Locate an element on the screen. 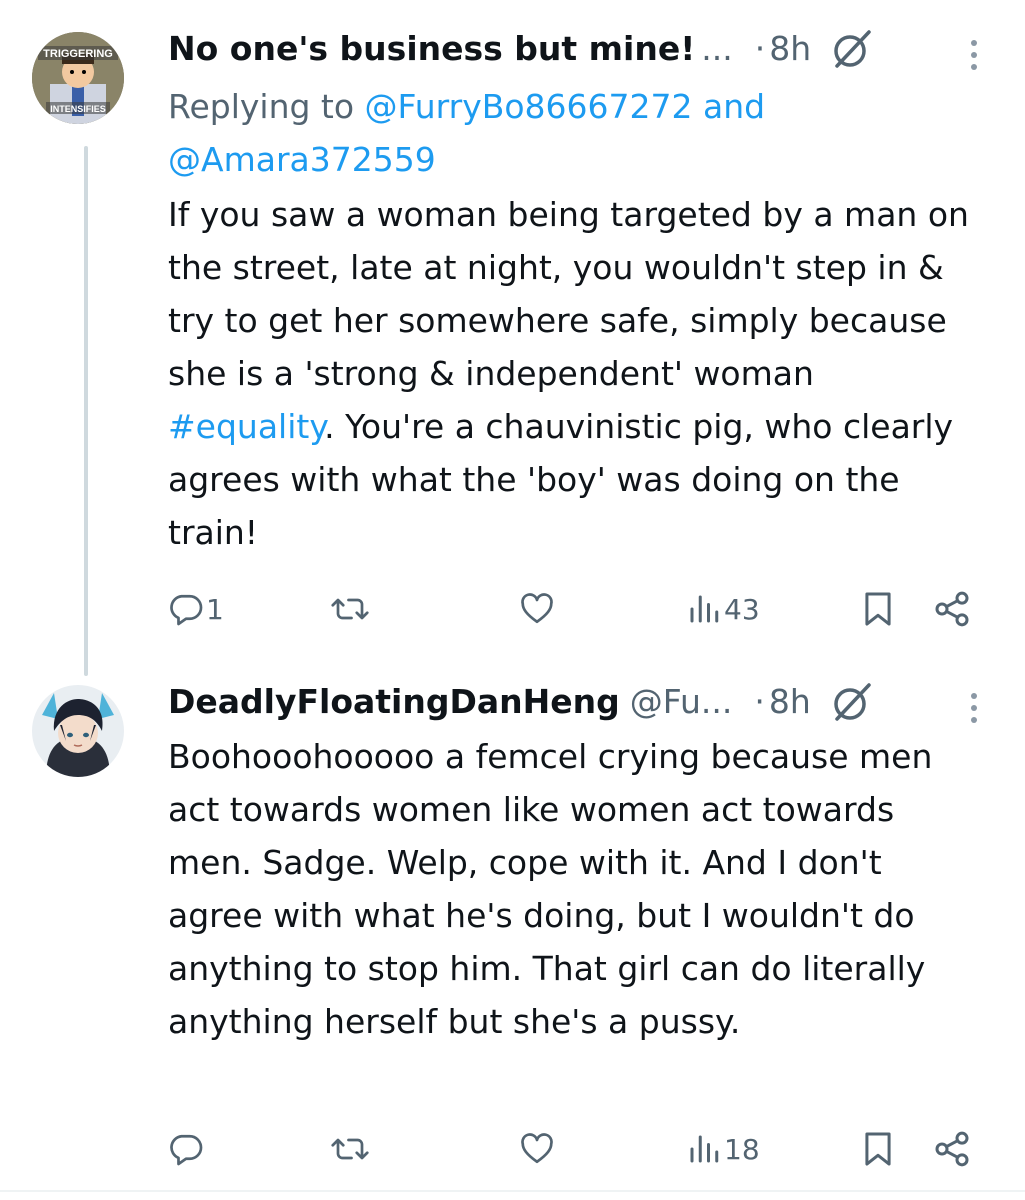 The width and height of the screenshot is (1025, 1200). reply-button is located at coordinates (187, 1149).